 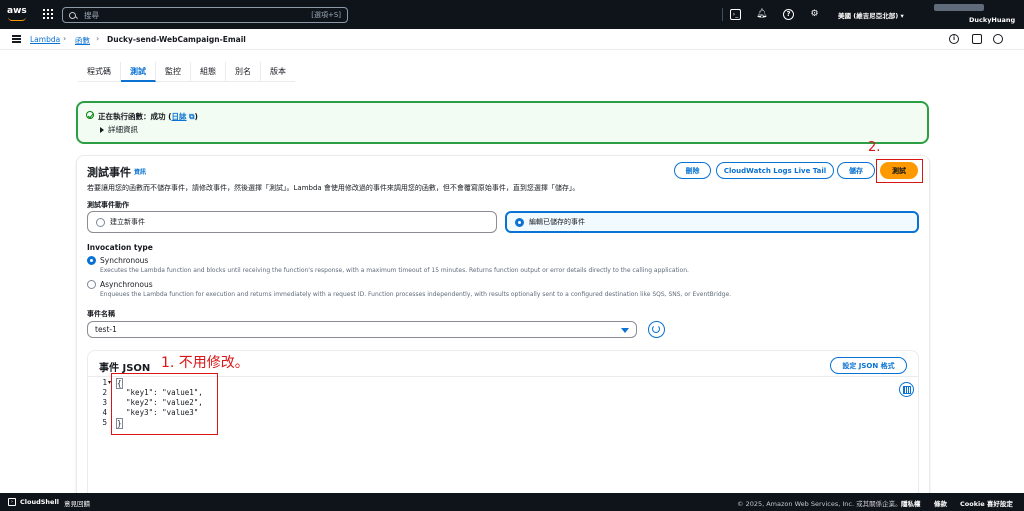 What do you see at coordinates (986, 503) in the screenshot?
I see `cookie-link: Cookie 喜好設定` at bounding box center [986, 503].